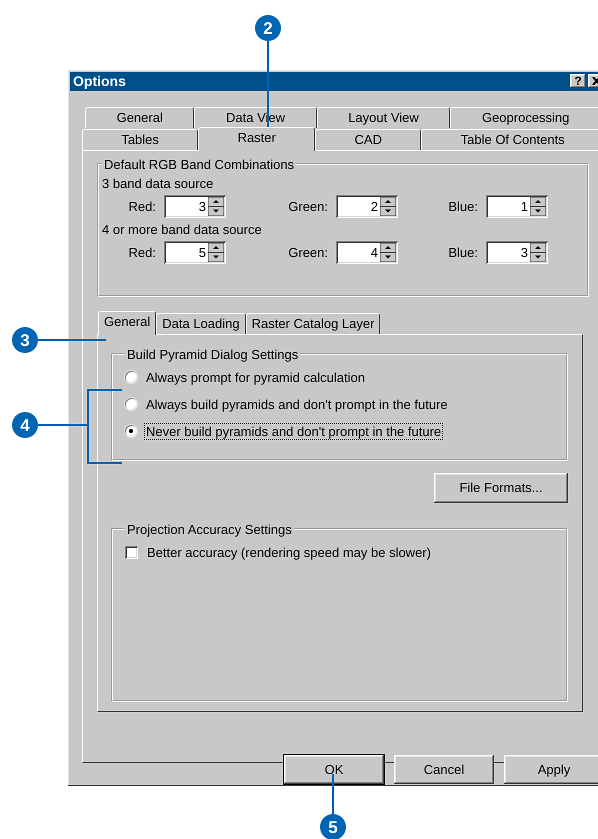 The width and height of the screenshot is (598, 839). I want to click on spin-field: 1, so click(517, 206).